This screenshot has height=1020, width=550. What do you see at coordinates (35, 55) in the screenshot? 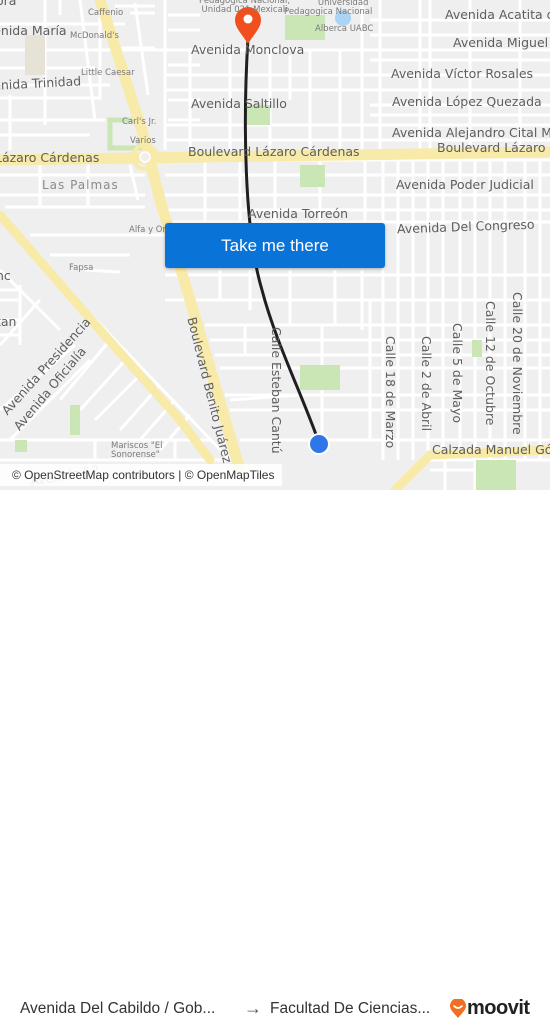
I see `landuse-block` at bounding box center [35, 55].